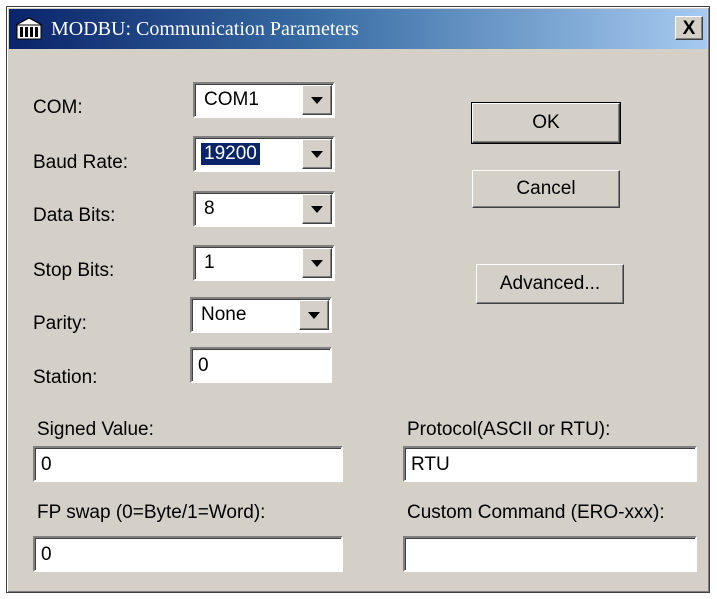  Describe the element at coordinates (205, 29) in the screenshot. I see `window-title: MODBU: Communication Parameters` at that location.